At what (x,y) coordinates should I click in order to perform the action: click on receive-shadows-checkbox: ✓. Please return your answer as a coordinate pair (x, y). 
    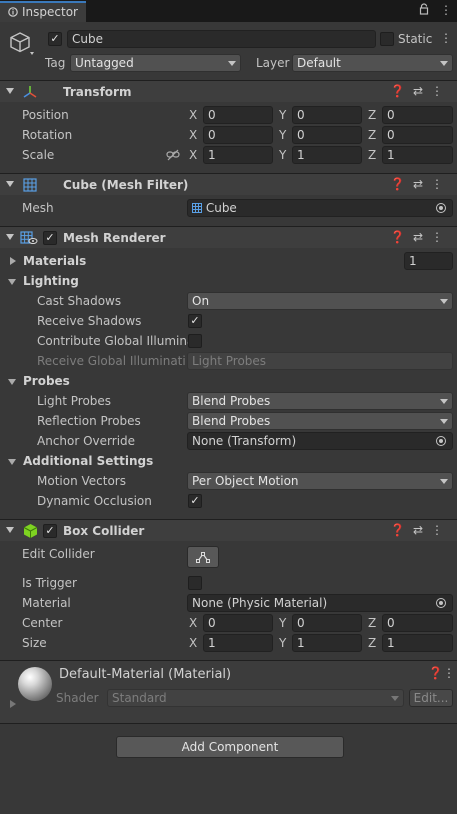
    Looking at the image, I should click on (195, 321).